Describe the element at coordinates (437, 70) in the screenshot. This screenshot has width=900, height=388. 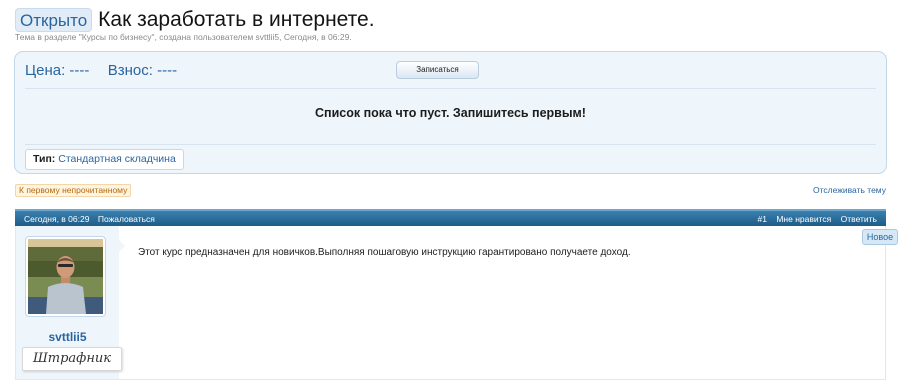
I see `join-button: Записаться` at that location.